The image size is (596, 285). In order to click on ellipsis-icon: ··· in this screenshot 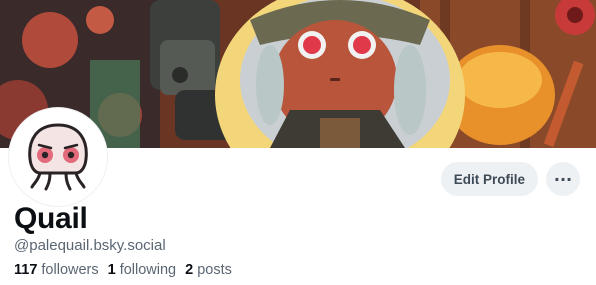, I will do `click(563, 179)`.